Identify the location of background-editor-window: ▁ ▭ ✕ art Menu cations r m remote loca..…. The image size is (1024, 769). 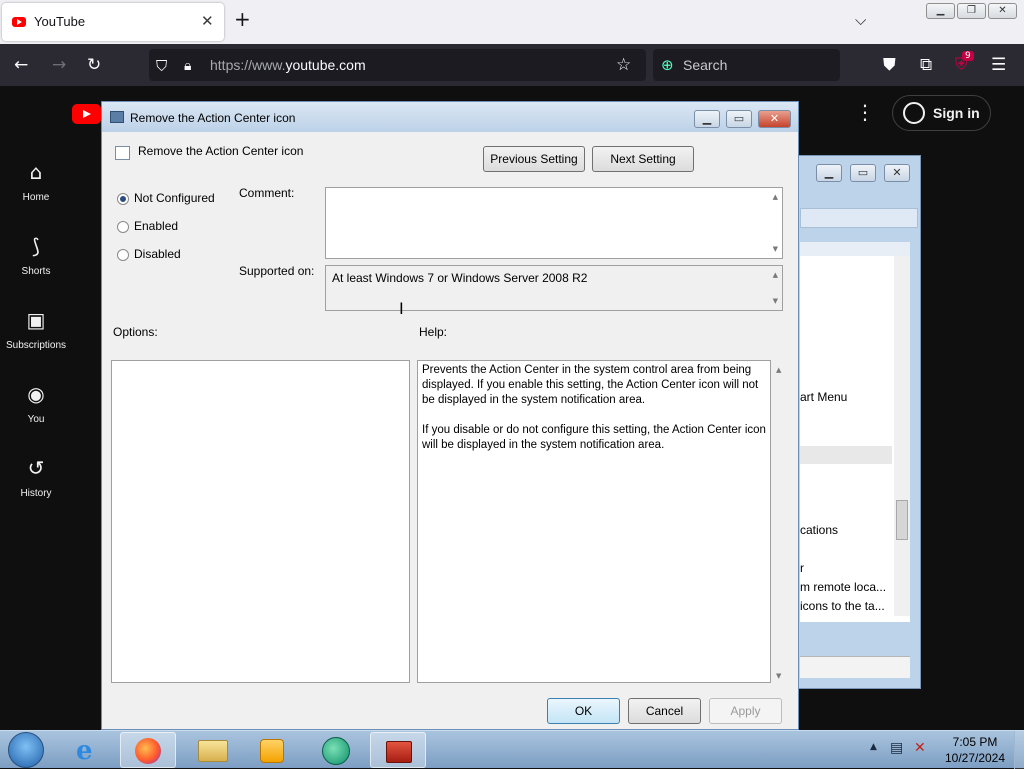
(859, 422).